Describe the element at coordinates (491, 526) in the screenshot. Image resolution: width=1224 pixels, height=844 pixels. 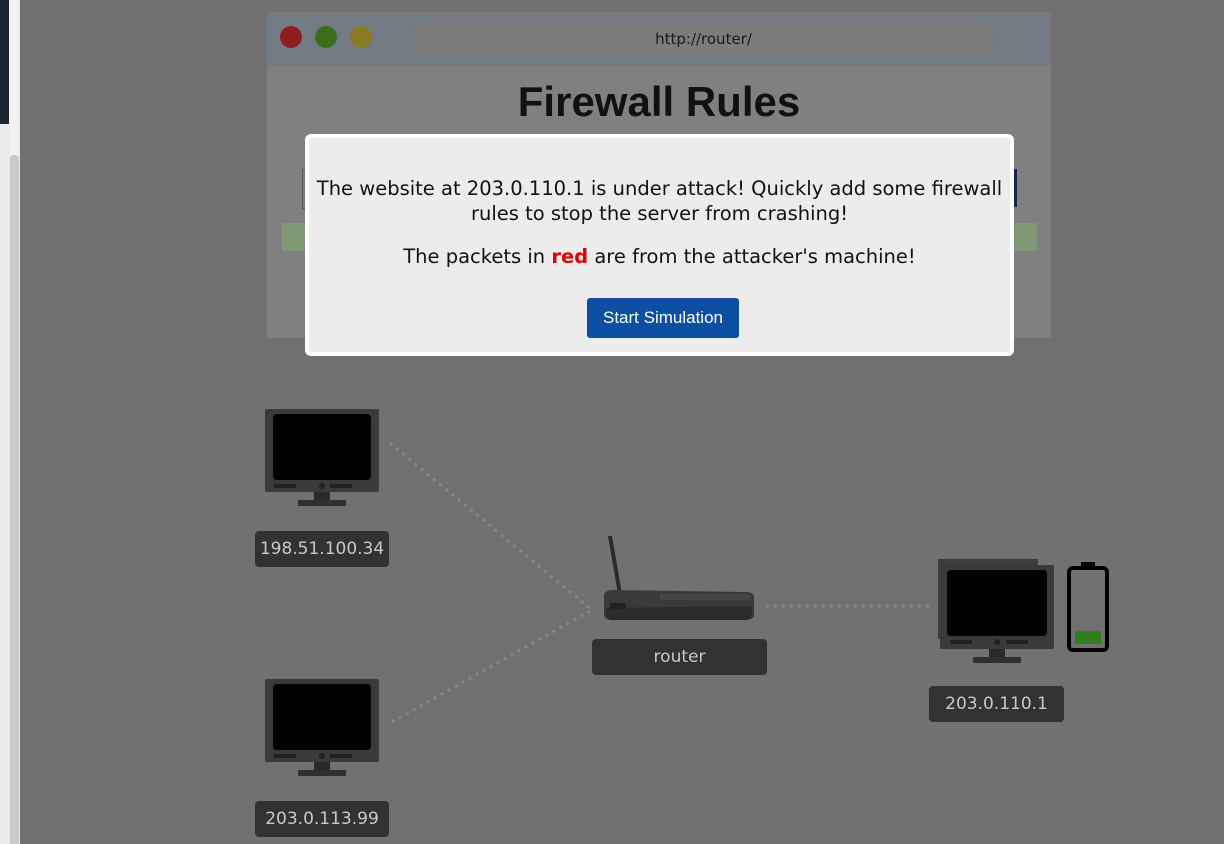
I see `link-top-client-router` at that location.